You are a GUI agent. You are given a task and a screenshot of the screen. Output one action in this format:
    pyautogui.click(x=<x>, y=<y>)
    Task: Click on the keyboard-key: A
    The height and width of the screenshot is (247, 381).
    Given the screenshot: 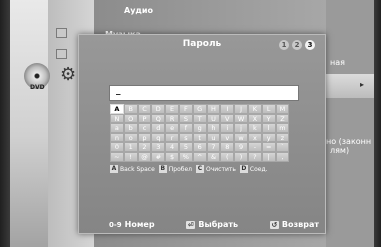 What is the action you would take?
    pyautogui.click(x=117, y=109)
    